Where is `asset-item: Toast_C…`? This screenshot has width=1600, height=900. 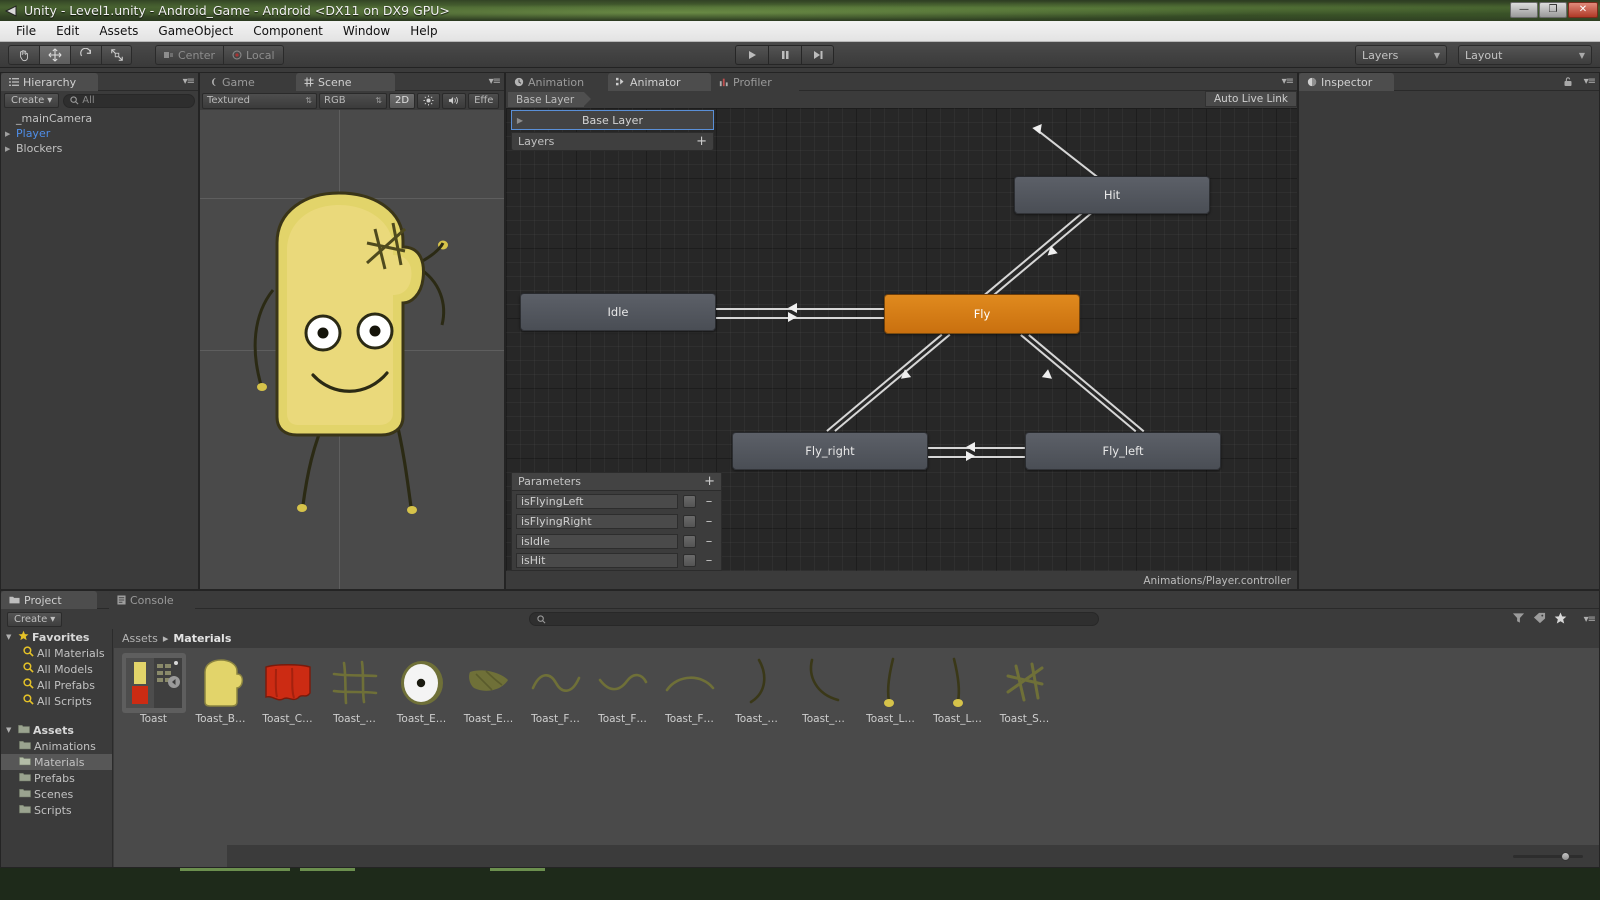
asset-item: Toast_C… is located at coordinates (287, 690).